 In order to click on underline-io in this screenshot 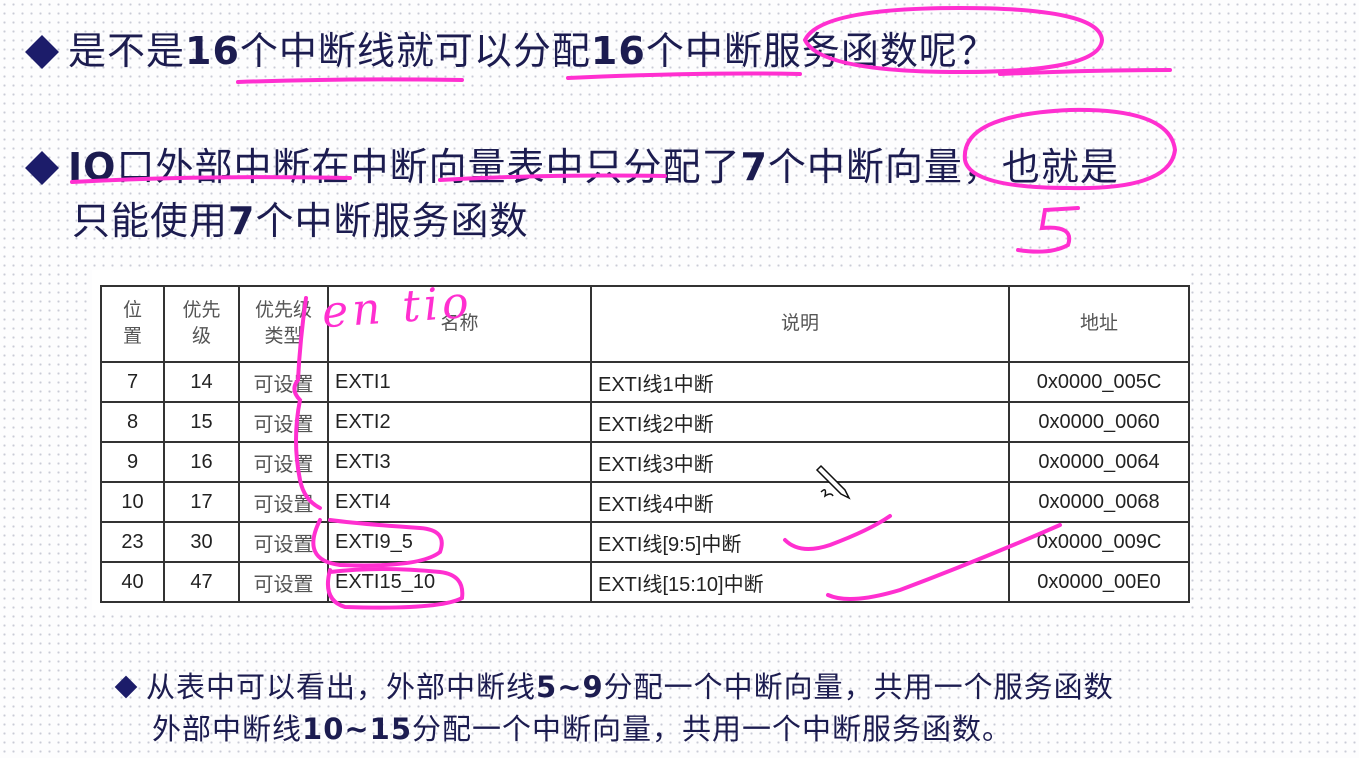, I will do `click(211, 179)`.